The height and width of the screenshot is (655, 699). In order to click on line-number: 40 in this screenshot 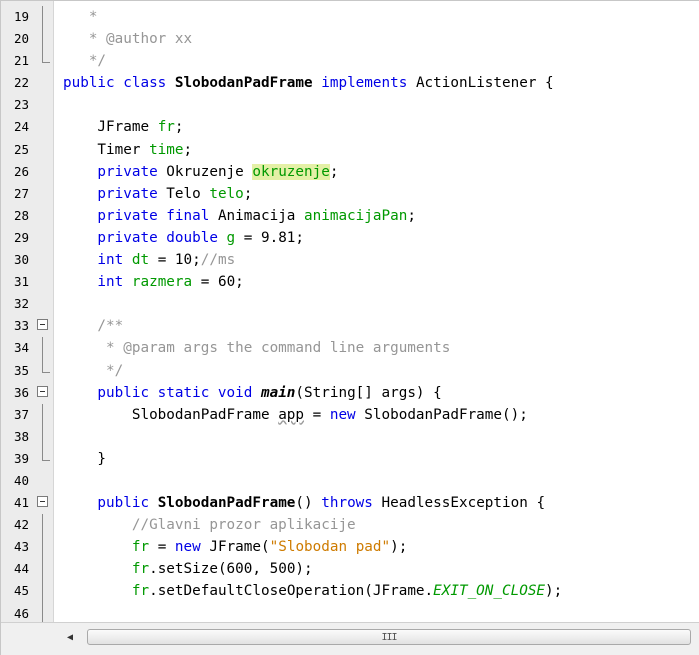, I will do `click(21, 480)`.